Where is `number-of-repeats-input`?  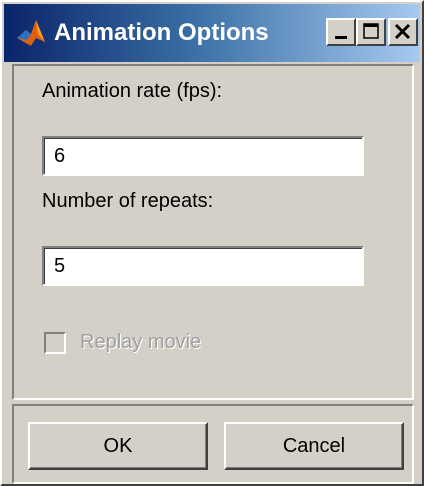 number-of-repeats-input is located at coordinates (203, 266).